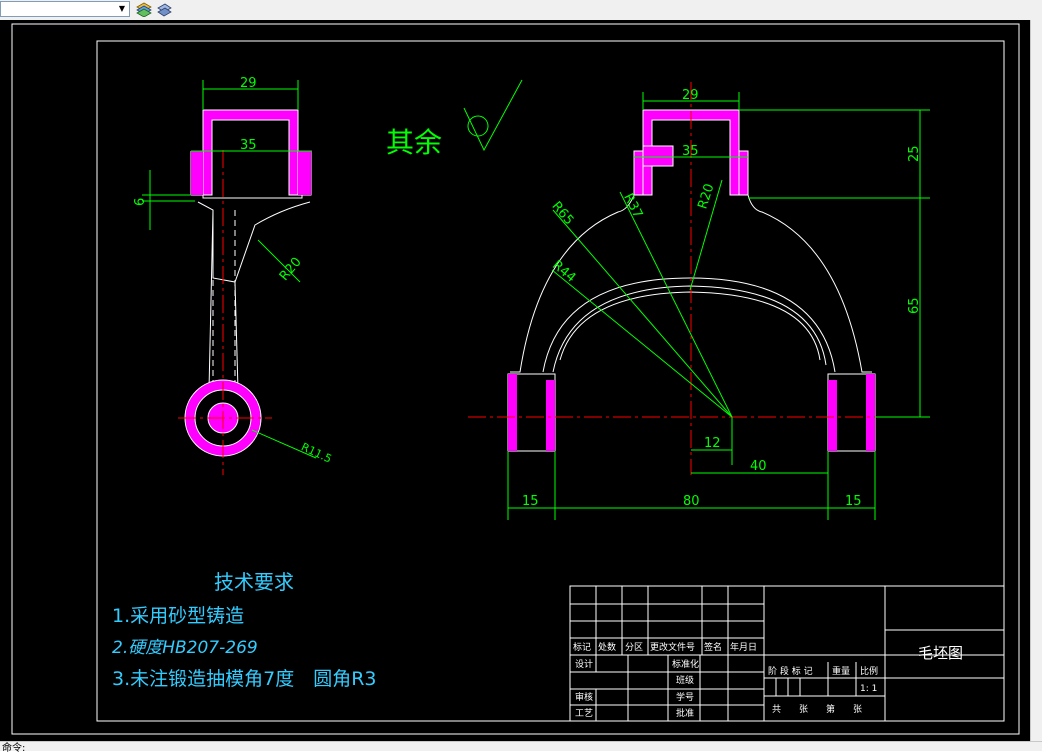 The image size is (1042, 754). What do you see at coordinates (672, 647) in the screenshot?
I see `header-cell-change-doc: 更改文件号` at bounding box center [672, 647].